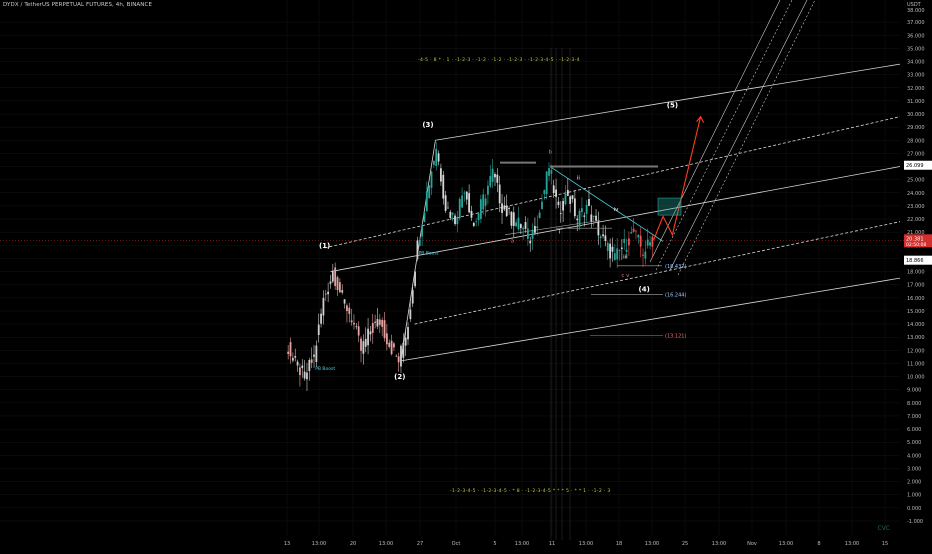 The width and height of the screenshot is (932, 554). I want to click on price-tick-label: 18.000, so click(916, 273).